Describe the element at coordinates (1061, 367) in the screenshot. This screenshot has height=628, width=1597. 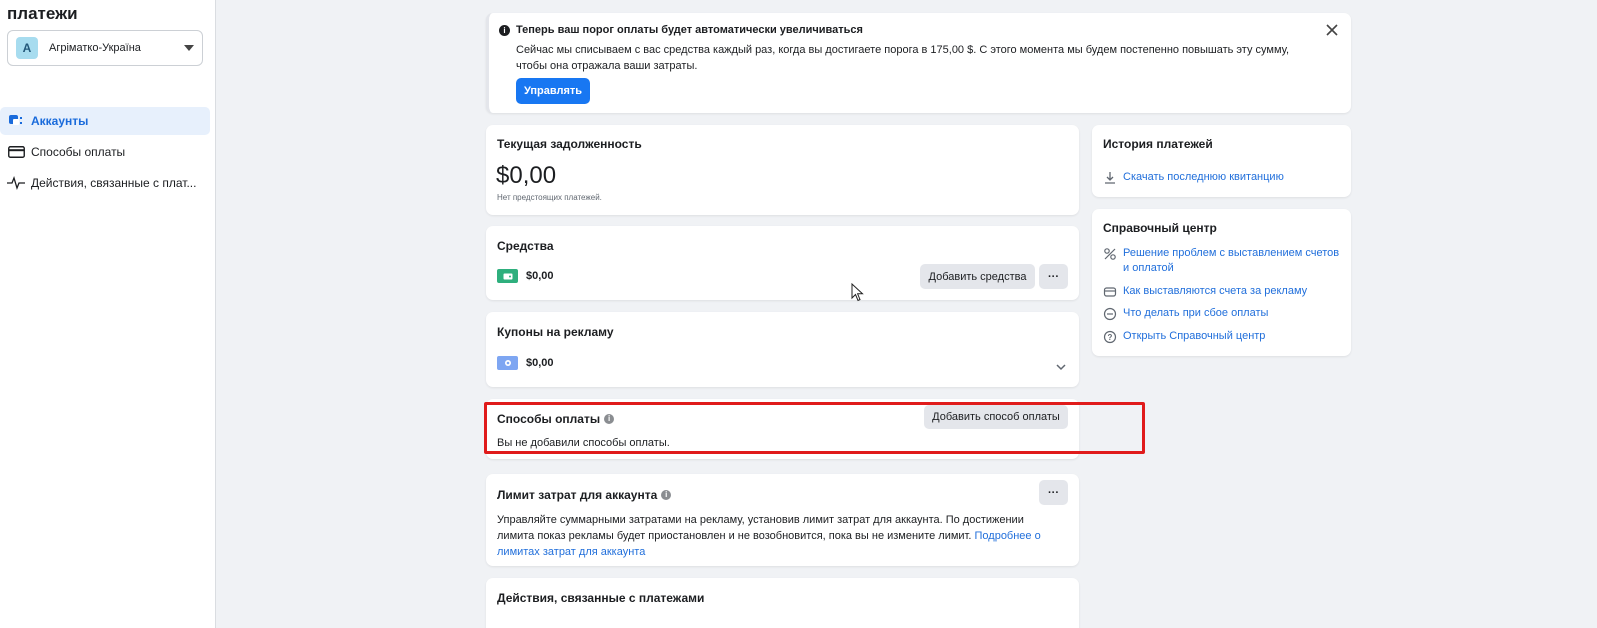
I see `chevron-down-icon` at that location.